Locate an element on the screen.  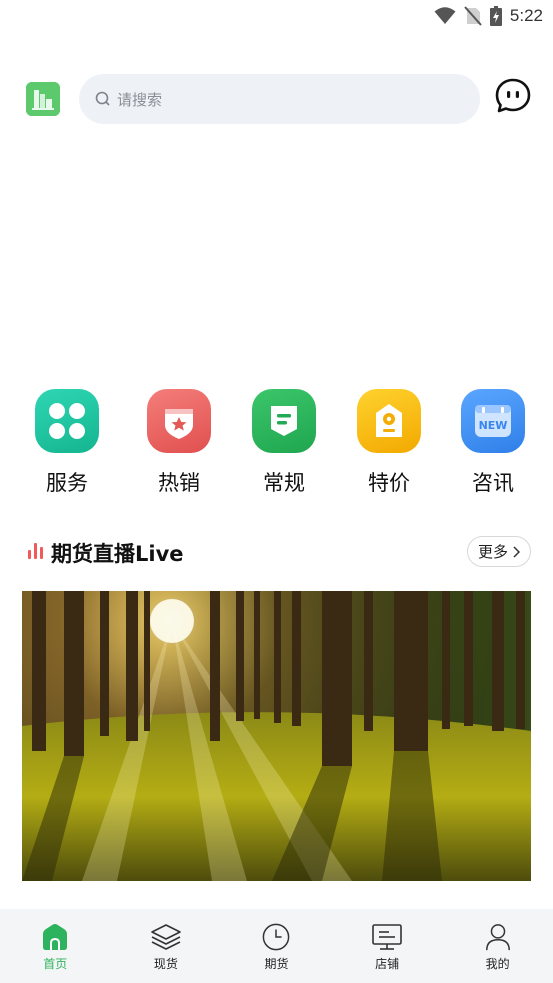
bottom-tab-bar: 首页 现货 期货 店铺 我的 is located at coordinates (276, 946).